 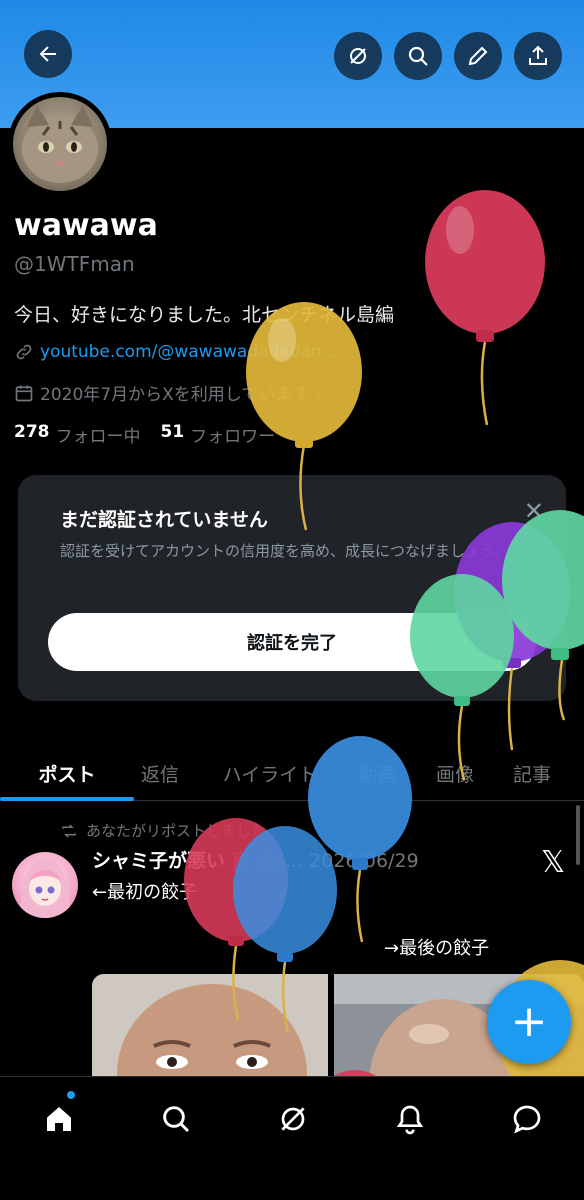 What do you see at coordinates (60, 144) in the screenshot?
I see `profile-avatar` at bounding box center [60, 144].